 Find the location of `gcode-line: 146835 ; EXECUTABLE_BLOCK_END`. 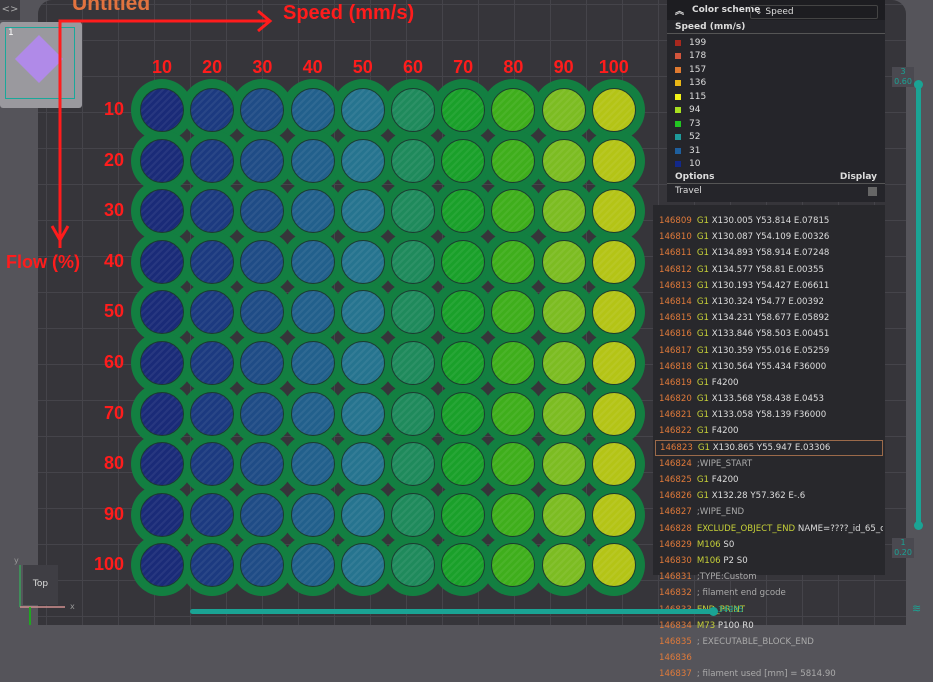

gcode-line: 146835 ; EXECUTABLE_BLOCK_END is located at coordinates (769, 642).